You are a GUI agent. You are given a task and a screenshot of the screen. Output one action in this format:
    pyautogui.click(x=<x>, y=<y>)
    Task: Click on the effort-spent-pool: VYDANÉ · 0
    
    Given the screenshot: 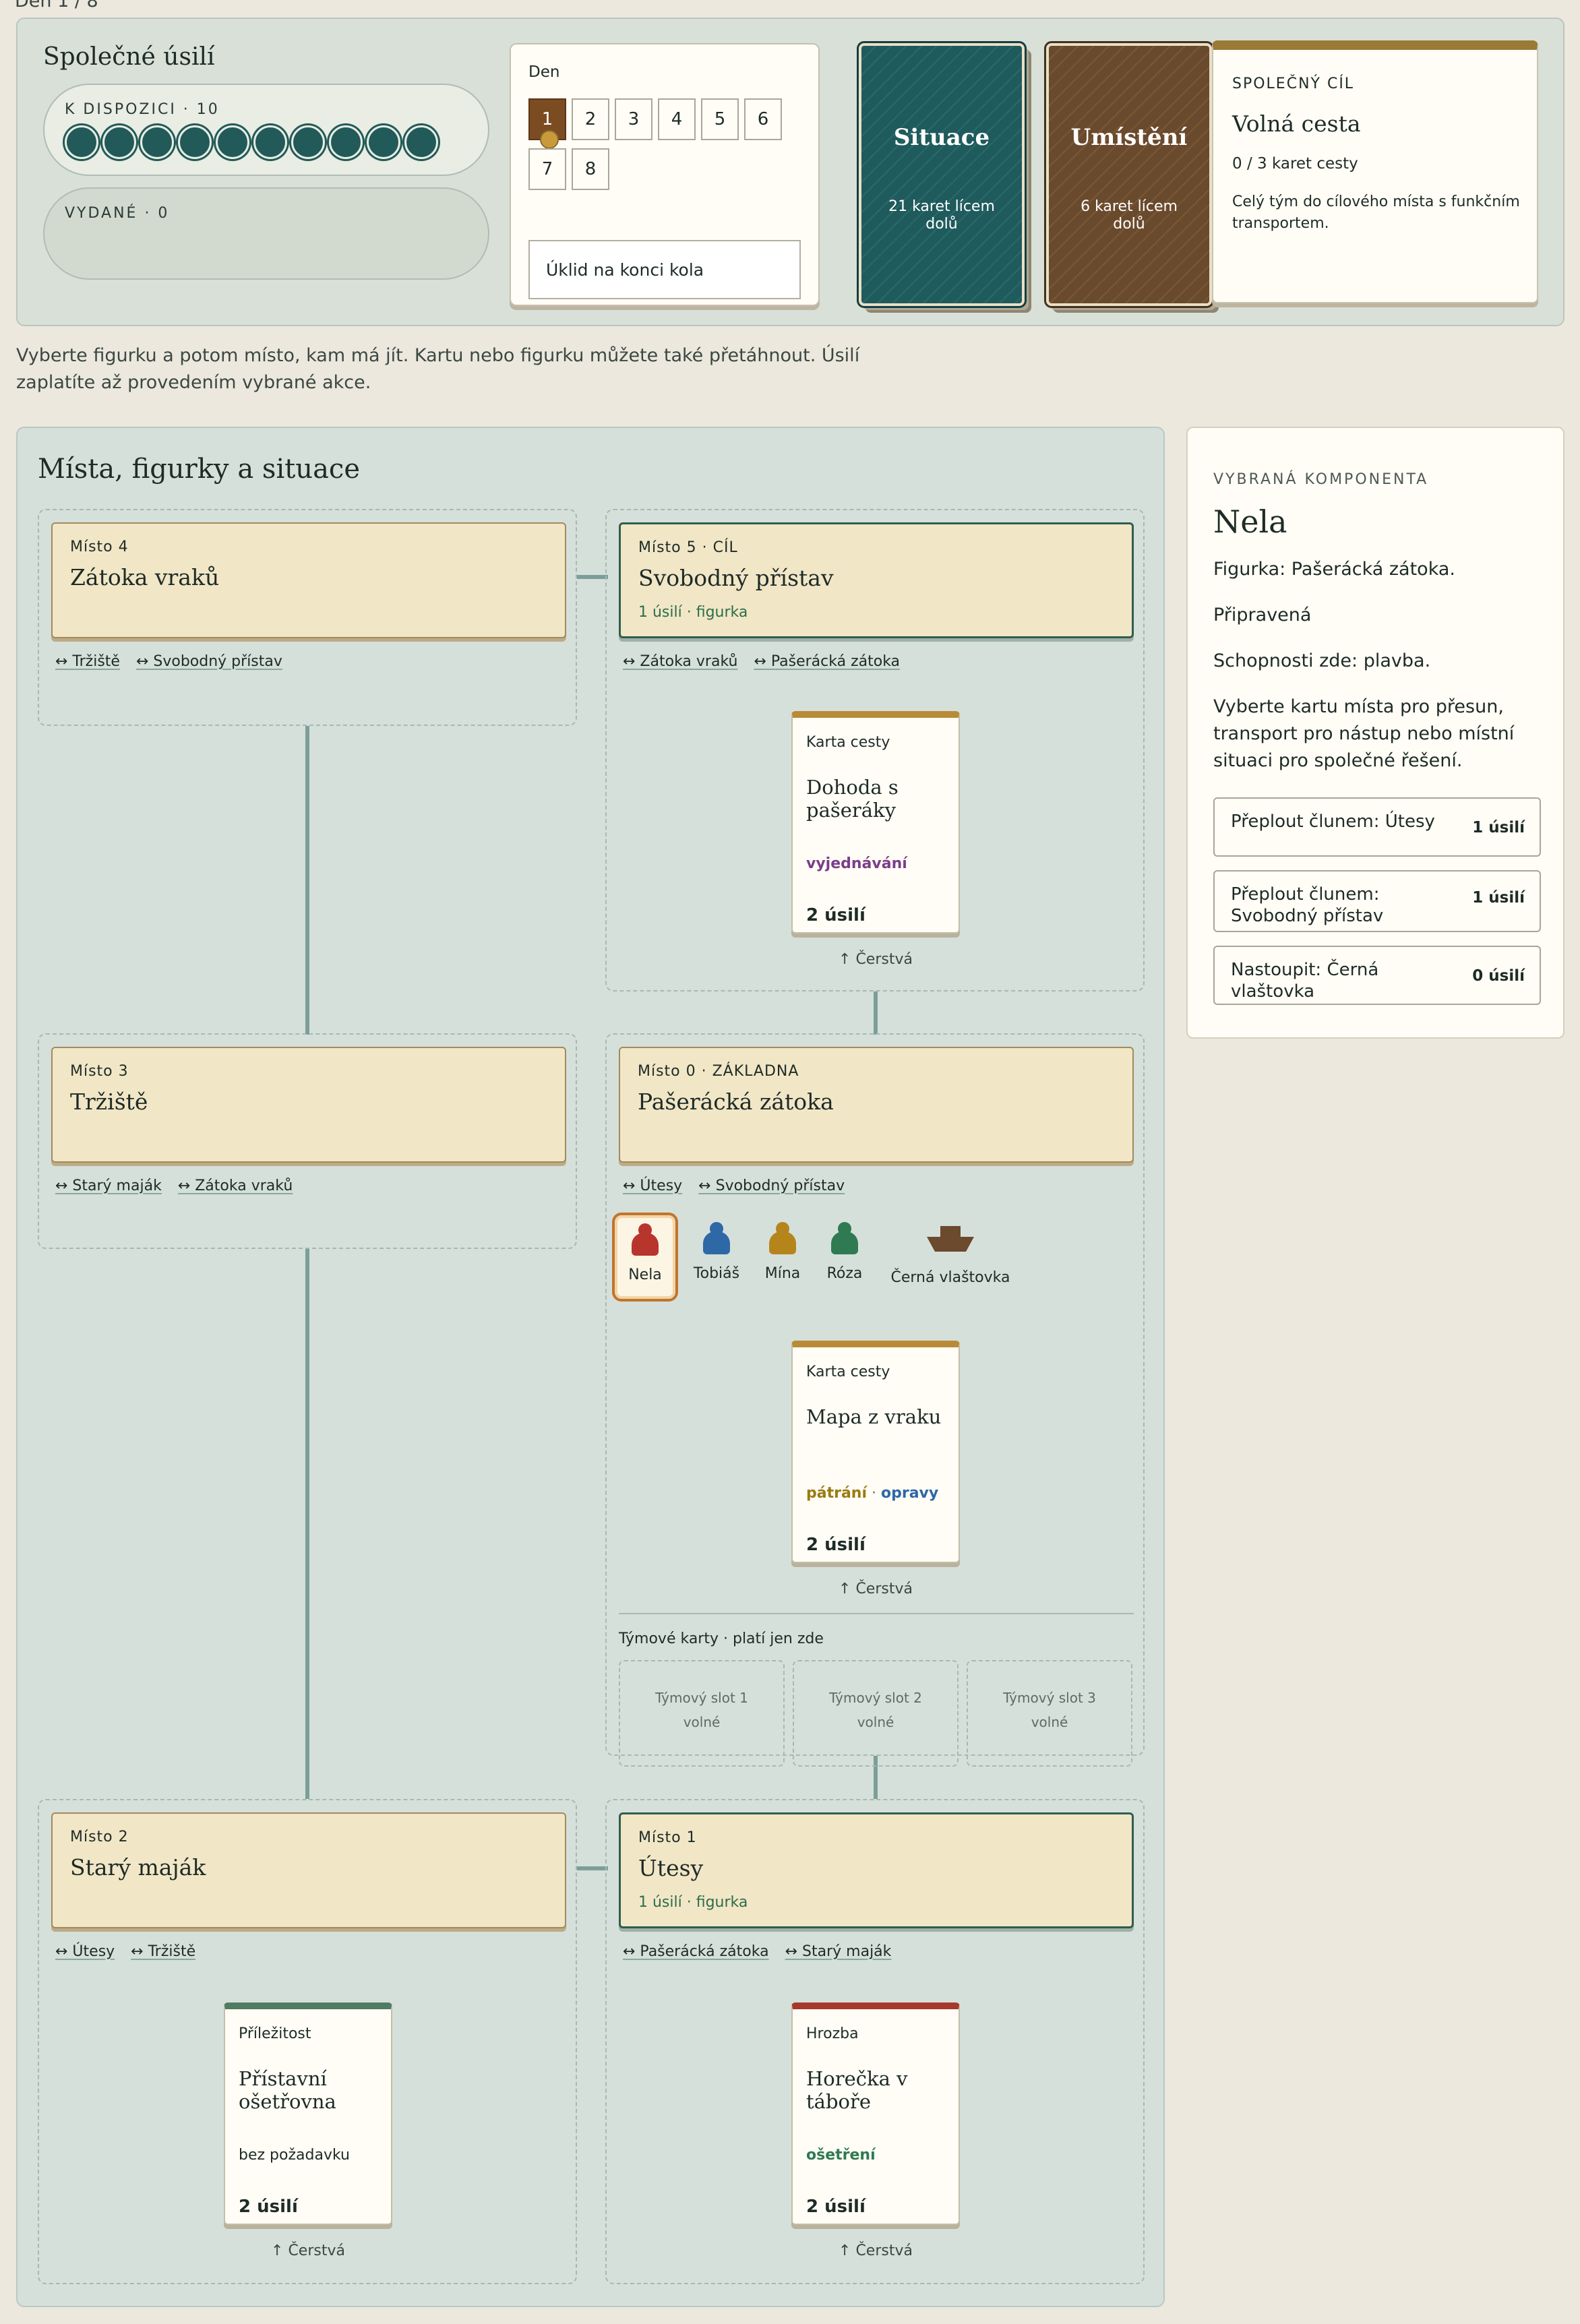 What is the action you would take?
    pyautogui.click(x=266, y=234)
    